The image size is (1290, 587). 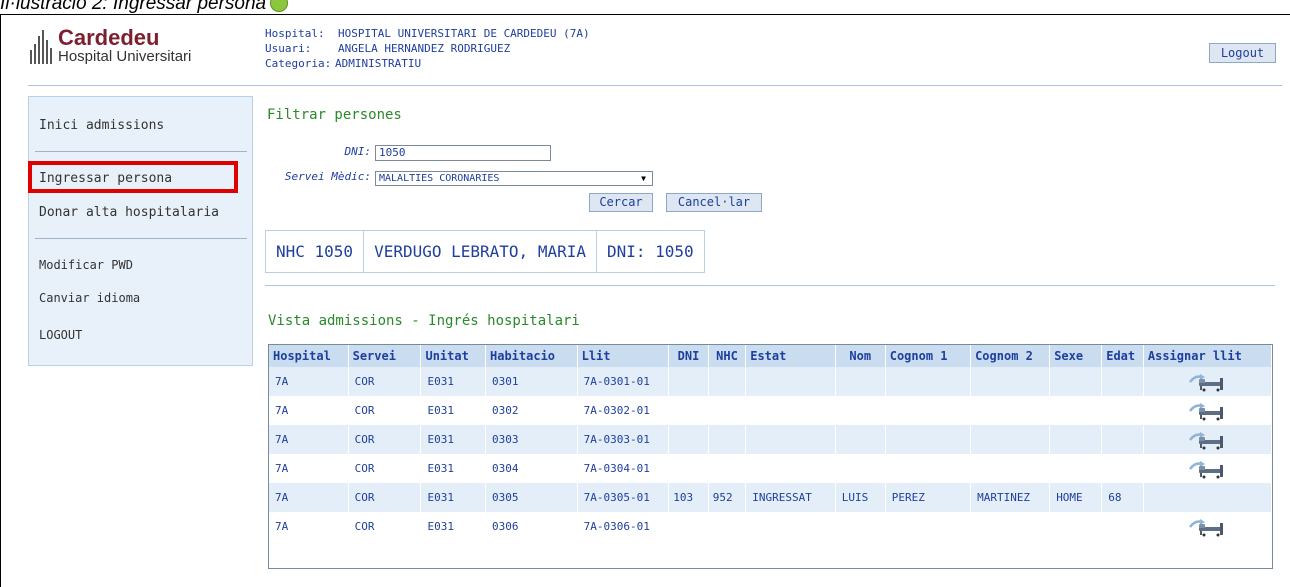 What do you see at coordinates (1010, 356) in the screenshot?
I see `col-cognom2: Cognom 2` at bounding box center [1010, 356].